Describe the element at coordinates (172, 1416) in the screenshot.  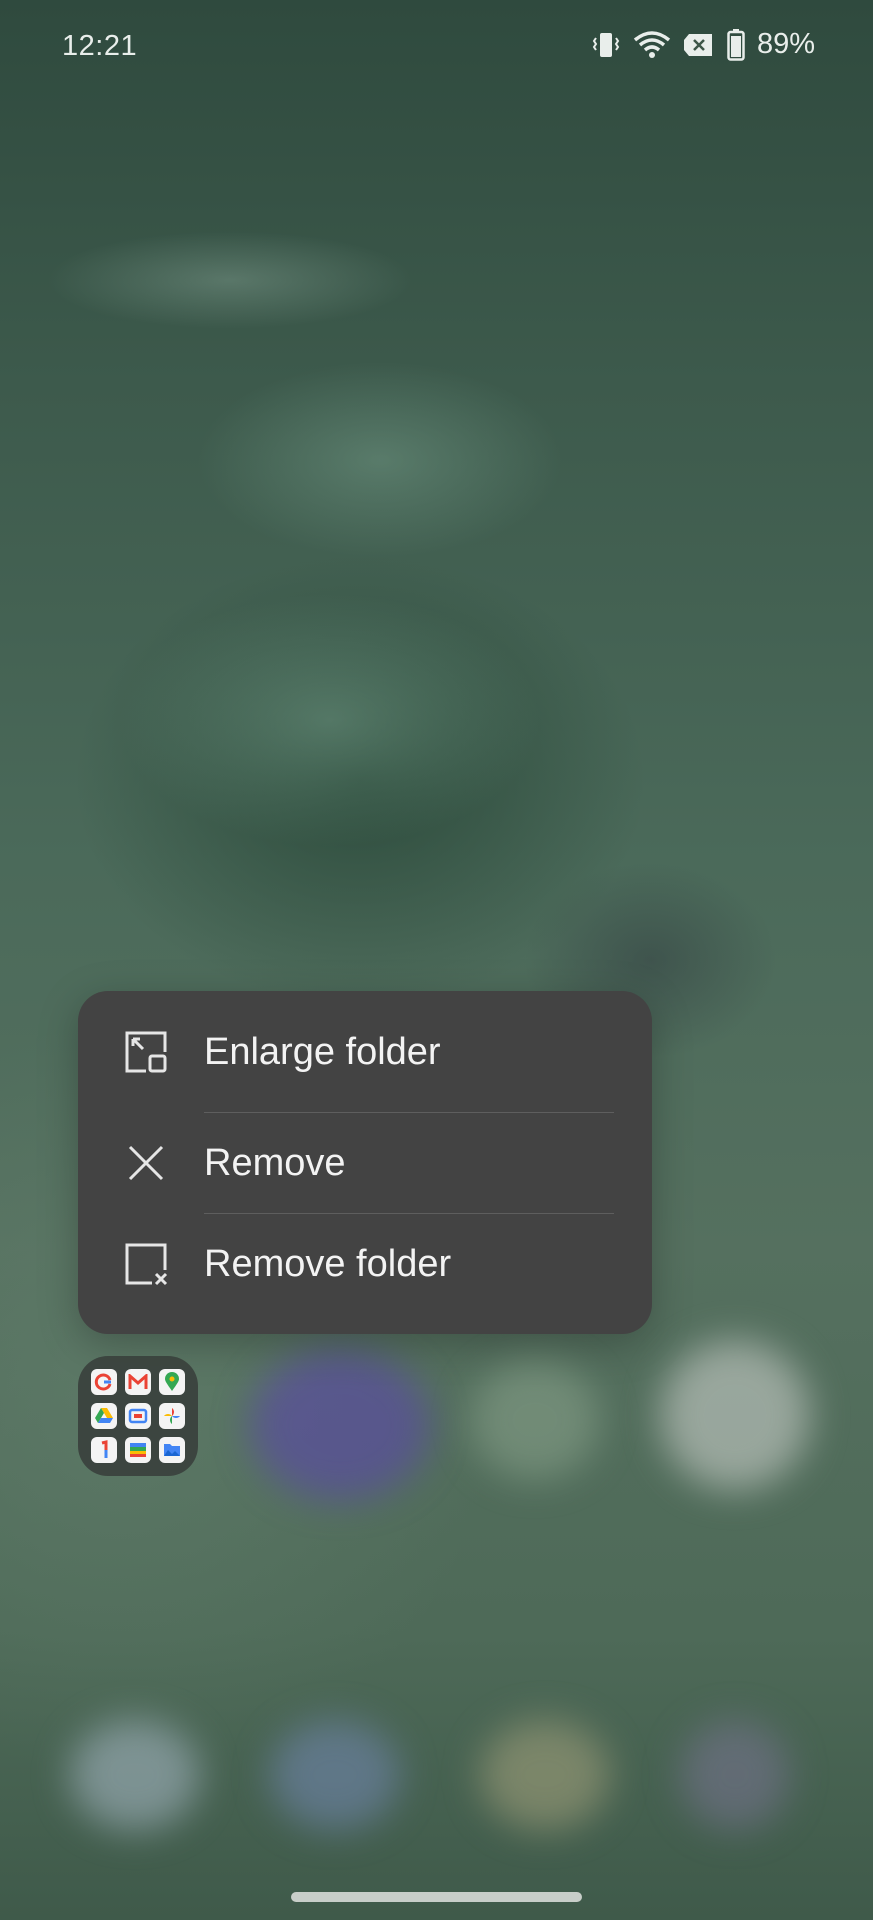
I see `photos-icon` at that location.